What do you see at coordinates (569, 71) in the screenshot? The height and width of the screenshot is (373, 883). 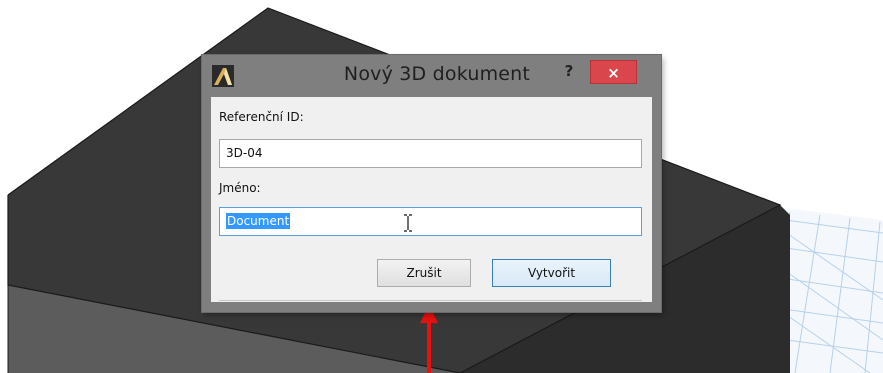 I see `help-button: ?` at bounding box center [569, 71].